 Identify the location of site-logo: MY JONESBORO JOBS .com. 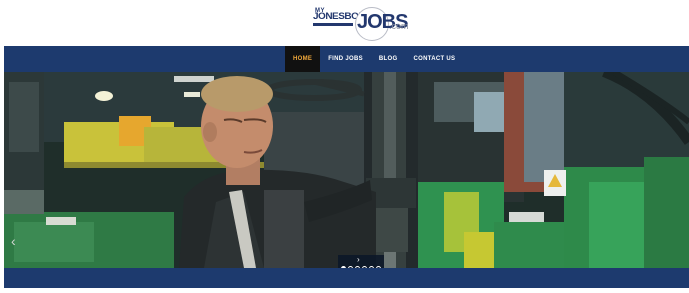
(362, 23).